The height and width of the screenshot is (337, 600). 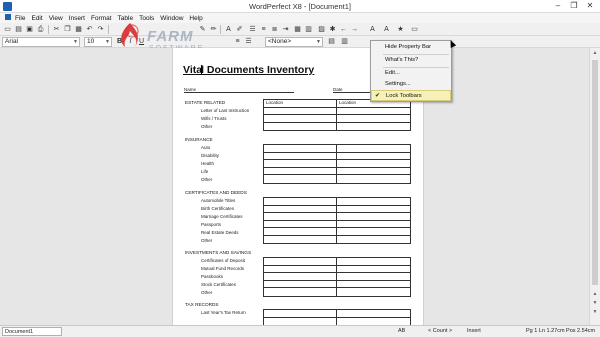 I want to click on menu-item-label: Hide Property Bar, so click(x=408, y=47).